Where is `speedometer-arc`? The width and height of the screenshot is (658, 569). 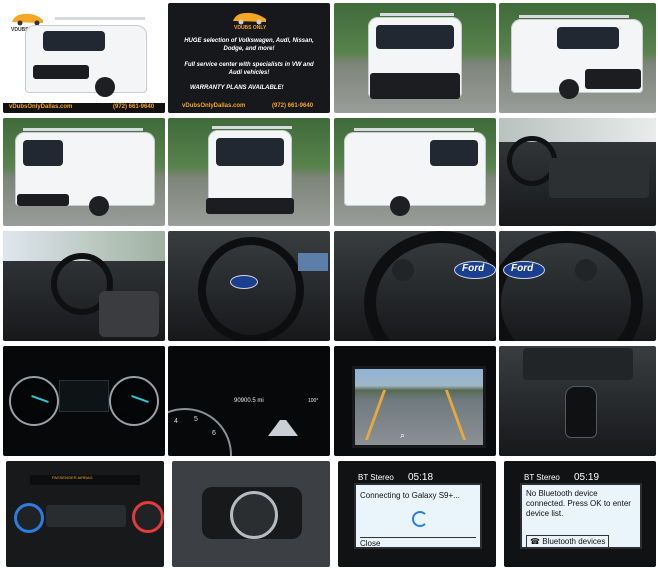
speedometer-arc is located at coordinates (200, 432).